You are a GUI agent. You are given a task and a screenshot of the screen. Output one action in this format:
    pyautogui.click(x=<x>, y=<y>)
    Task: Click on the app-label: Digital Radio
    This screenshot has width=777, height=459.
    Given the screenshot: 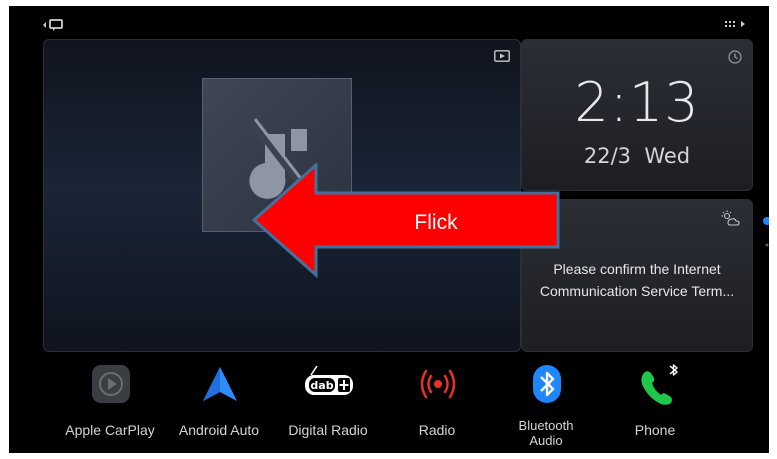 What is the action you would take?
    pyautogui.click(x=328, y=430)
    